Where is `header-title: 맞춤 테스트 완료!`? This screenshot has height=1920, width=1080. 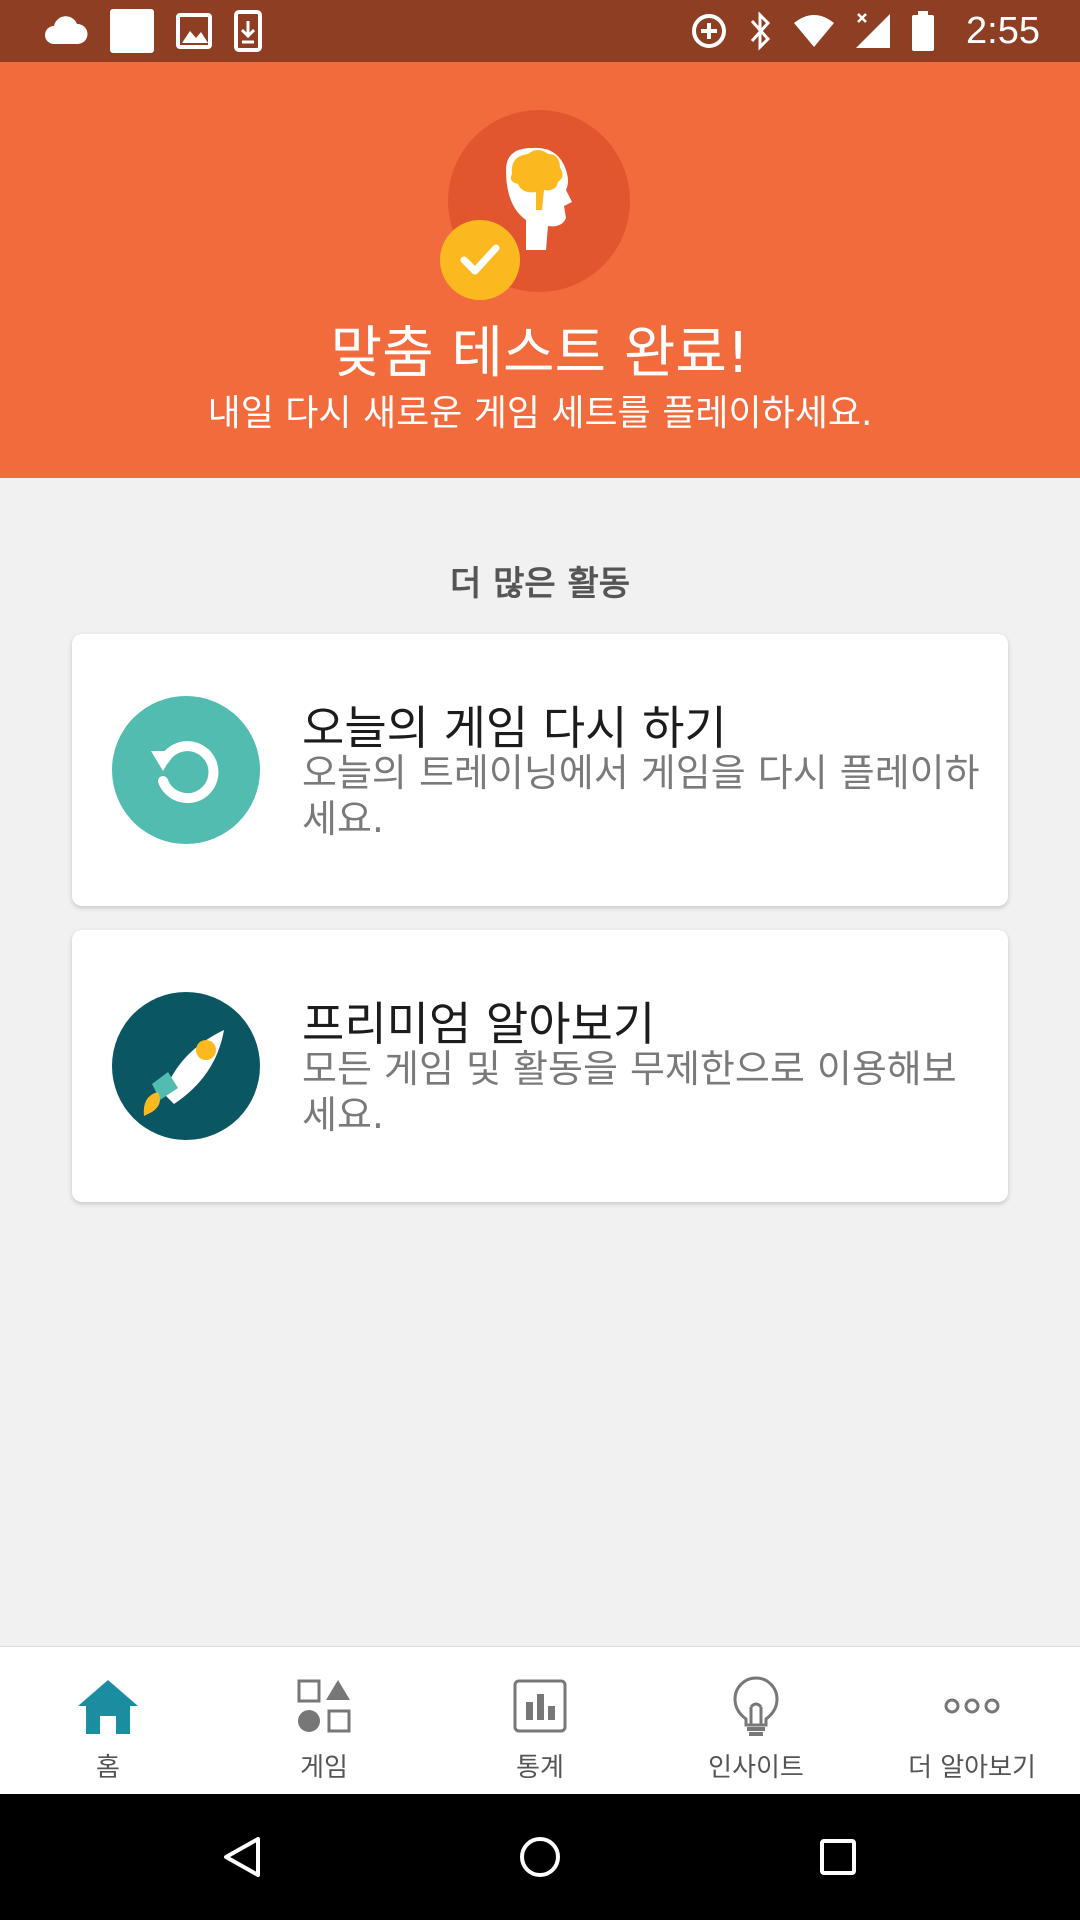
header-title: 맞춤 테스트 완료! is located at coordinates (540, 353).